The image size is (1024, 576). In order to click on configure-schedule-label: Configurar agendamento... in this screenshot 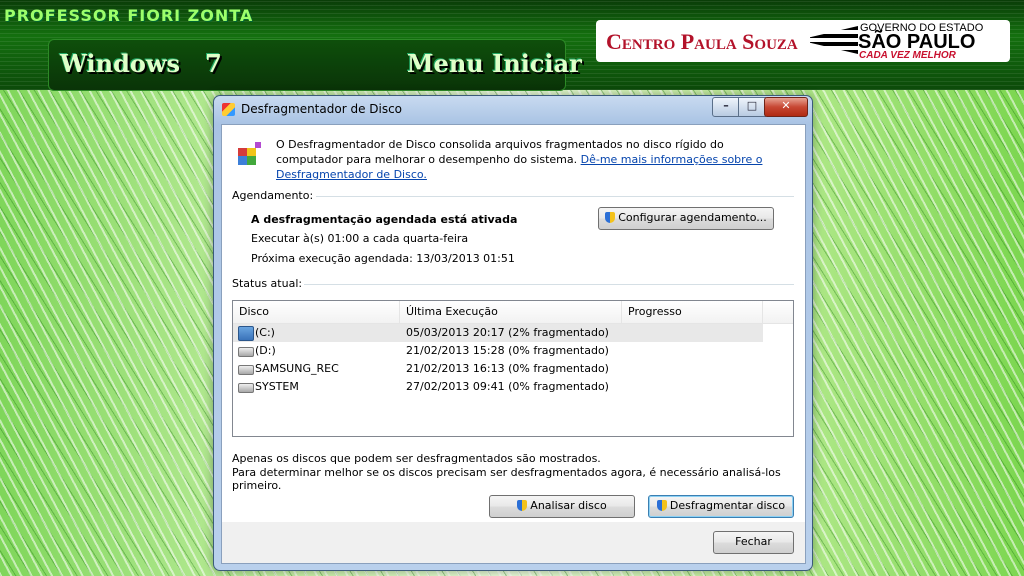, I will do `click(692, 217)`.